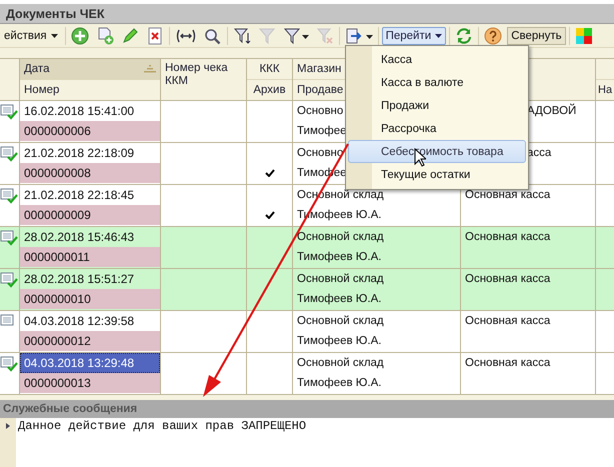  I want to click on copy-document-icon, so click(105, 35).